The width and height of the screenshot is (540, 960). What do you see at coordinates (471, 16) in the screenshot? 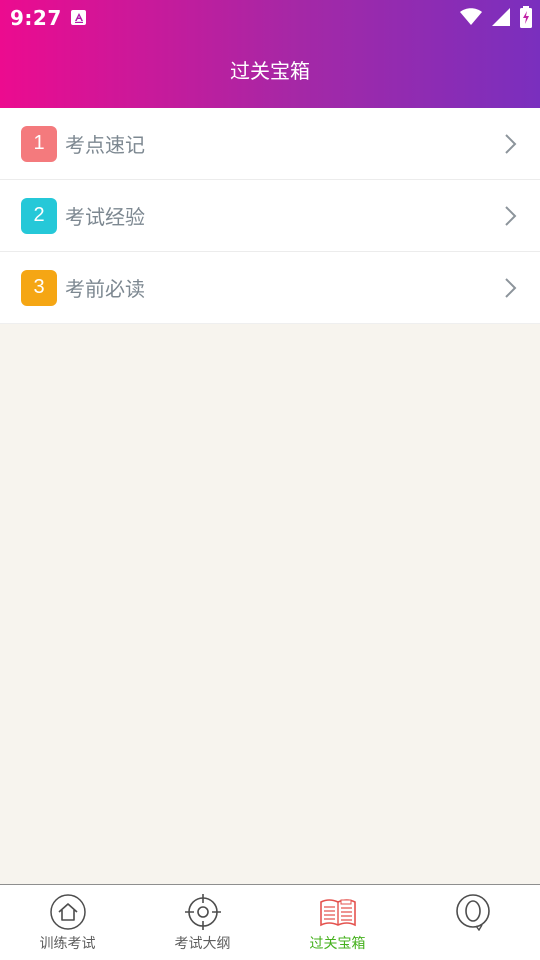
I see `wifi-icon` at bounding box center [471, 16].